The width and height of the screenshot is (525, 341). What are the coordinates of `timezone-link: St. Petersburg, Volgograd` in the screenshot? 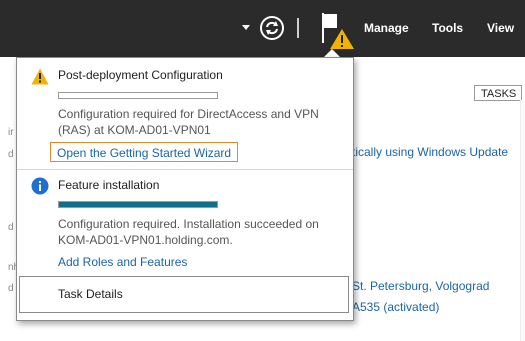 It's located at (420, 286).